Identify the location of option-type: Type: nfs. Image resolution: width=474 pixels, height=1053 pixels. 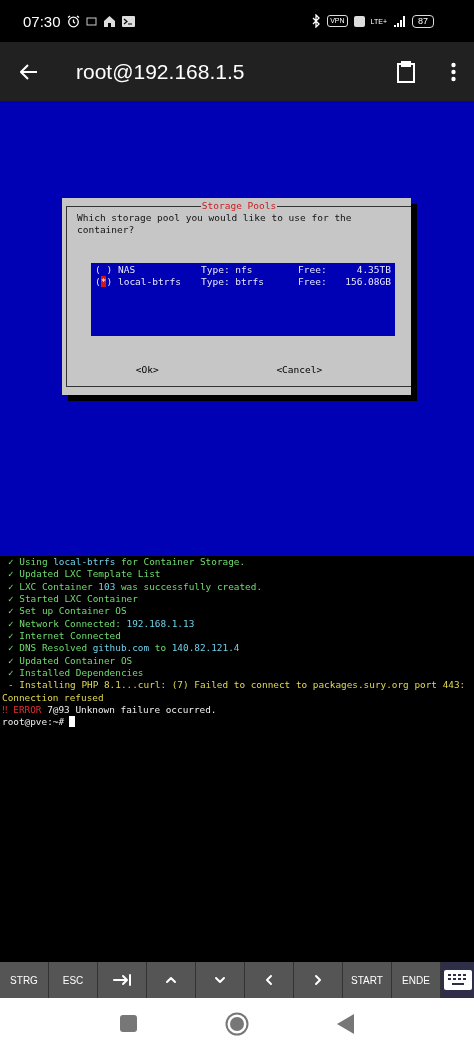
(227, 270).